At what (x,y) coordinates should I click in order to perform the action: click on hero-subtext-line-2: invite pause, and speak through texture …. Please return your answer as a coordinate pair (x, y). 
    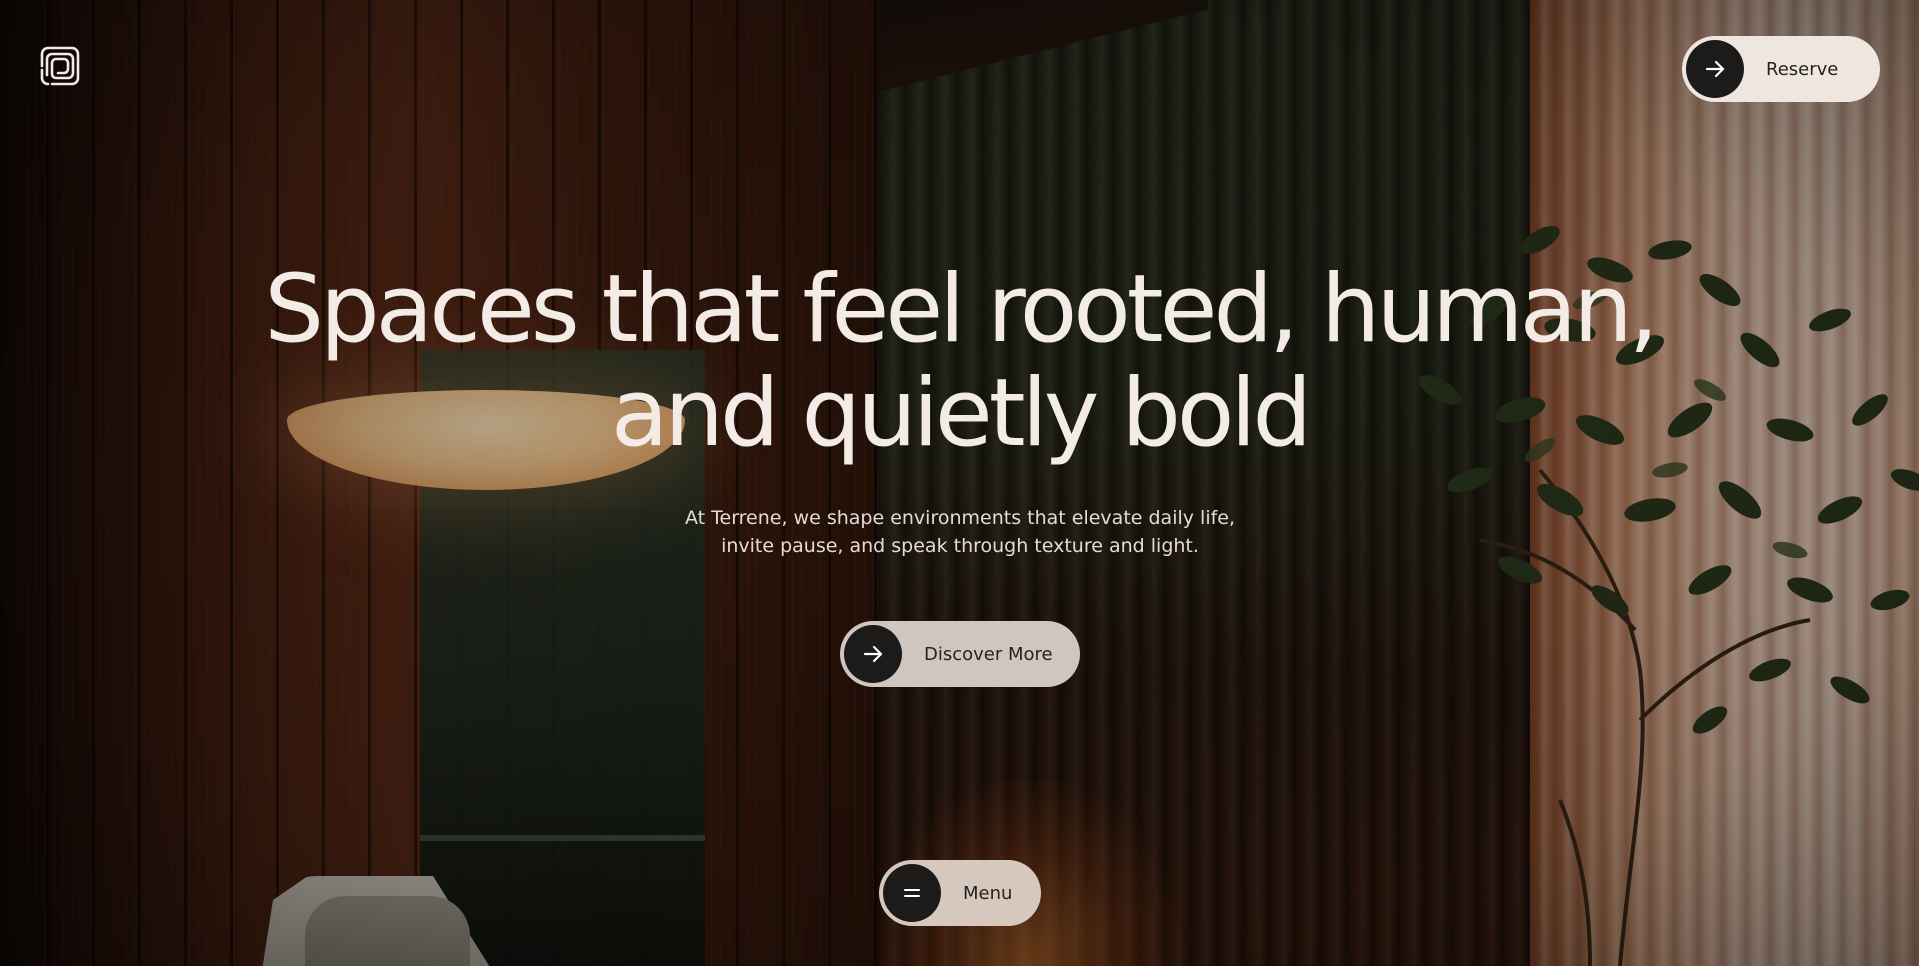
    Looking at the image, I should click on (960, 546).